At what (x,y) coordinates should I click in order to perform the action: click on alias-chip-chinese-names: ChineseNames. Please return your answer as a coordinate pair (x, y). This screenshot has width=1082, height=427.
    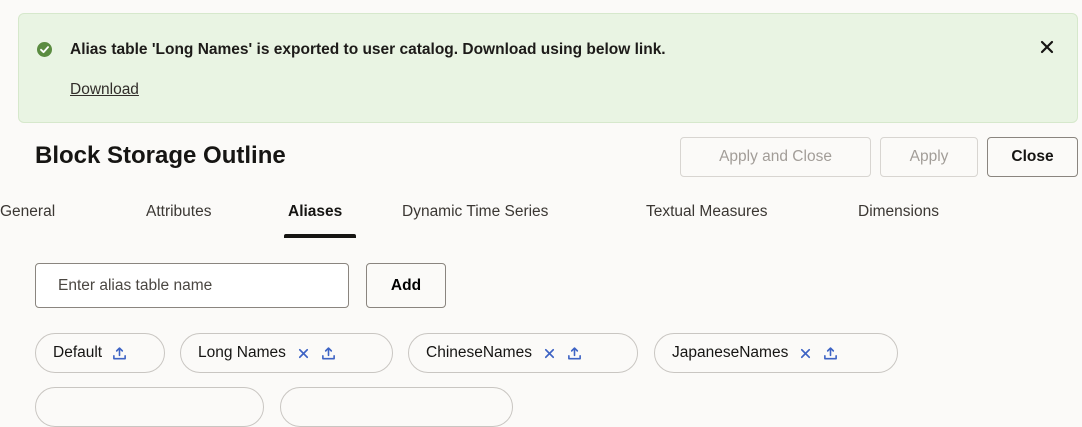
    Looking at the image, I should click on (523, 353).